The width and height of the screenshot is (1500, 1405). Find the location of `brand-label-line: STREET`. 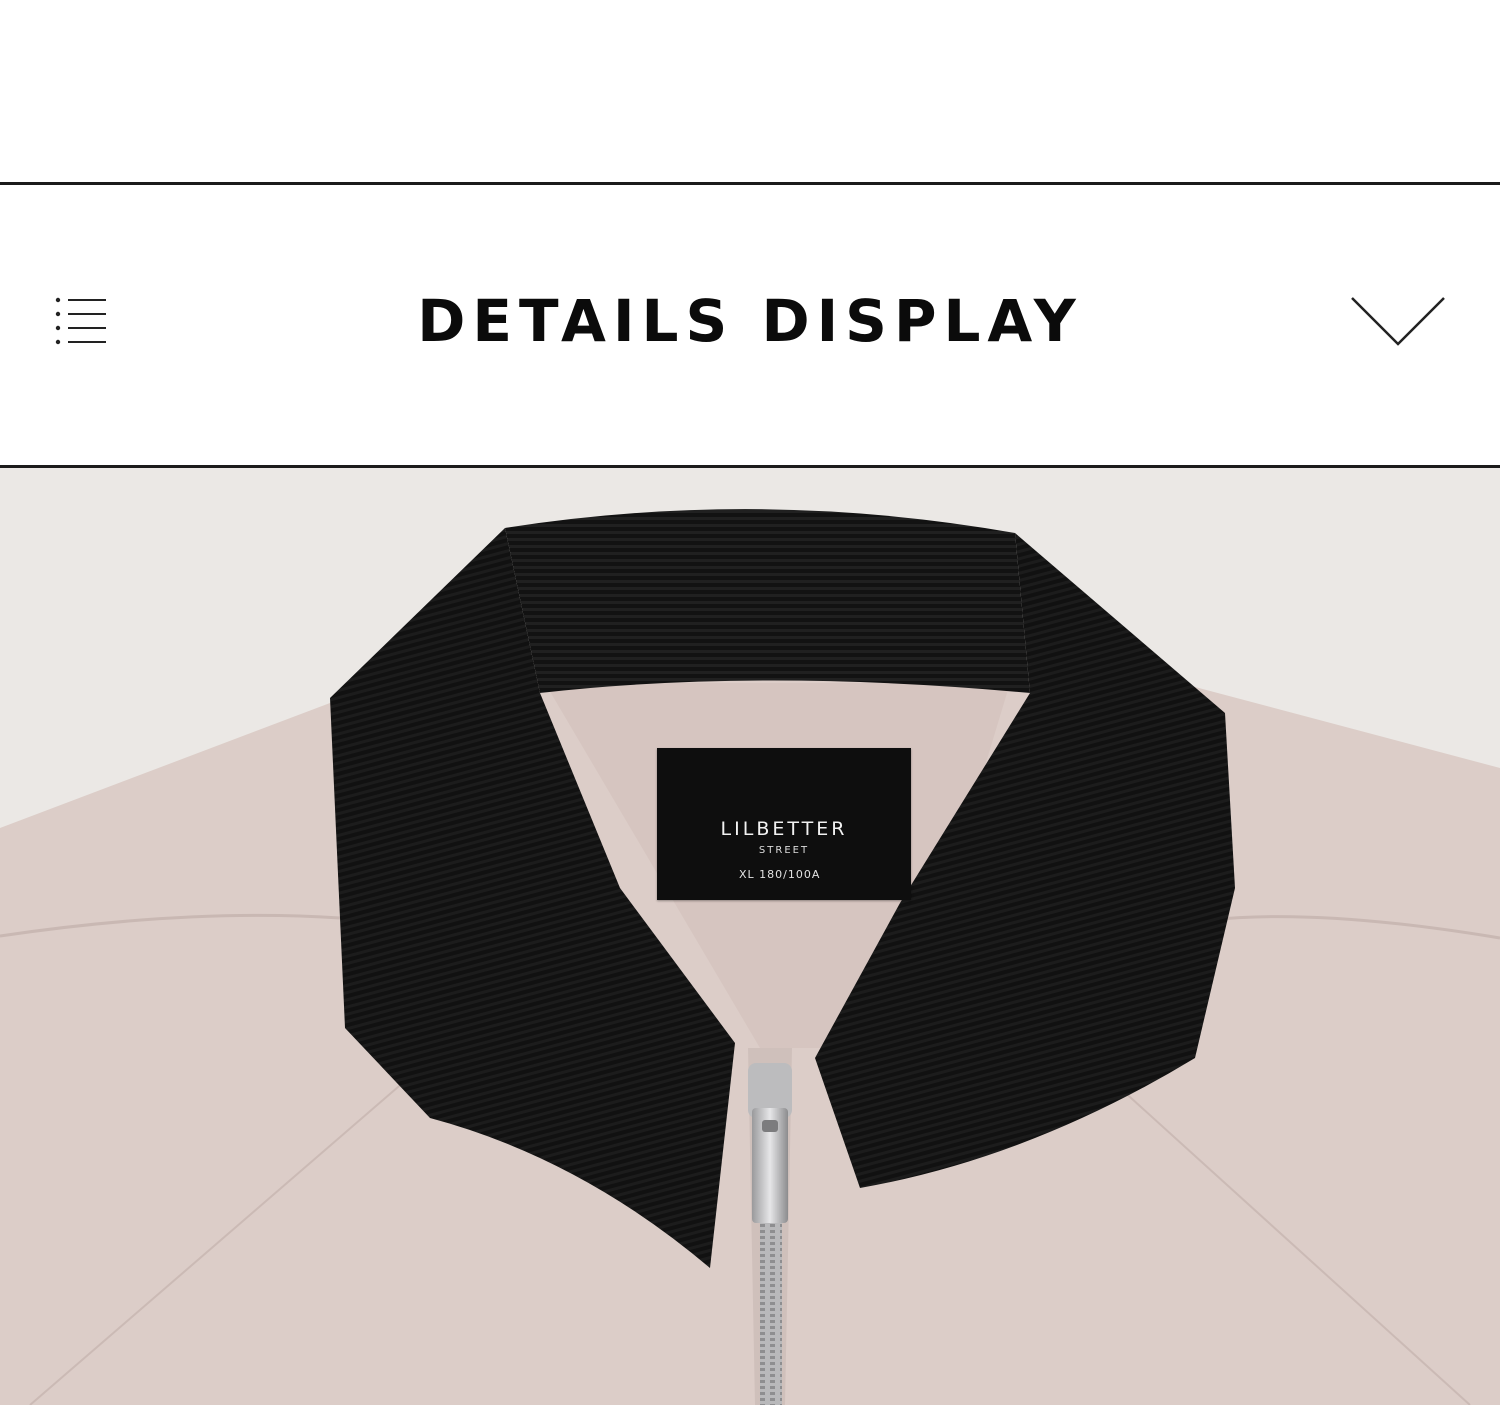

brand-label-line: STREET is located at coordinates (784, 850).